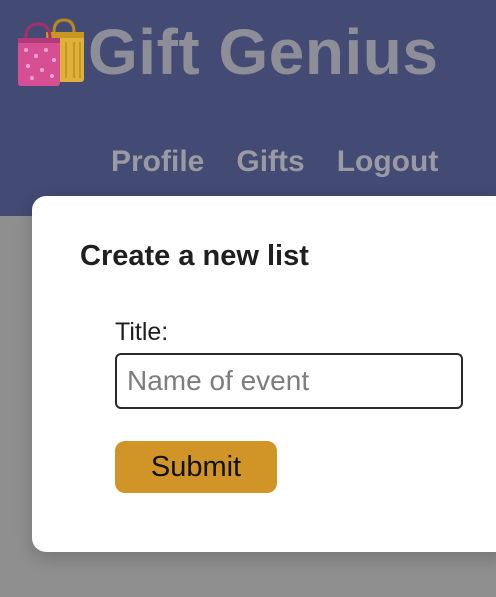 The width and height of the screenshot is (496, 597). I want to click on card-title: Create a new list, so click(194, 256).